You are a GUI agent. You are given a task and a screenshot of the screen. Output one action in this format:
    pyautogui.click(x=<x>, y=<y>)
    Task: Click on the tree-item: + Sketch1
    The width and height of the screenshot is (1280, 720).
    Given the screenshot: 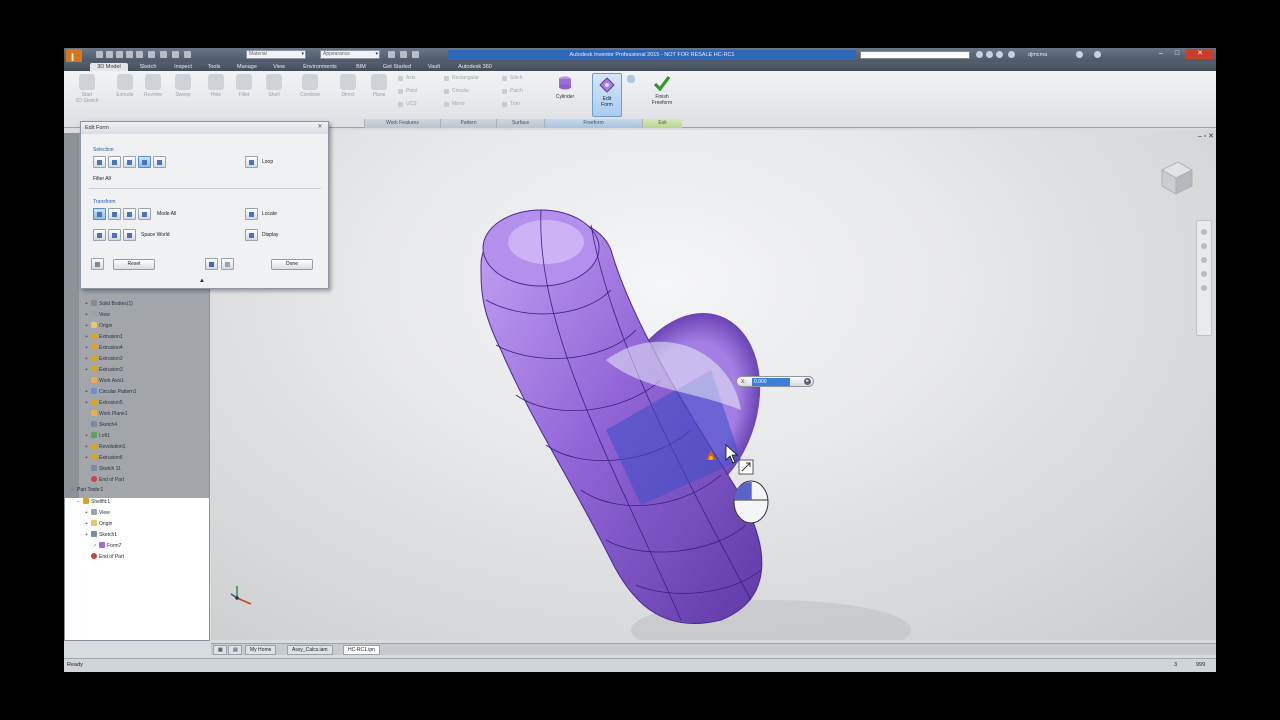 What is the action you would take?
    pyautogui.click(x=101, y=535)
    